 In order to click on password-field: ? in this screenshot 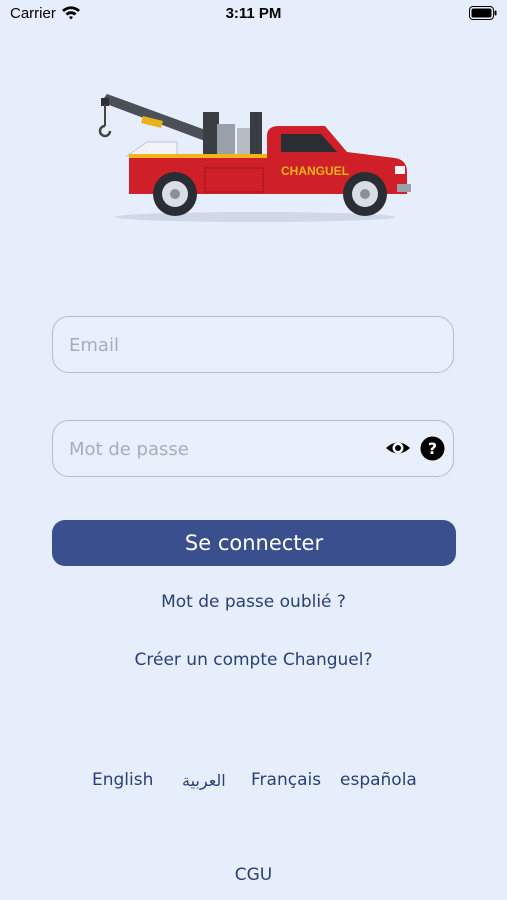, I will do `click(253, 448)`.